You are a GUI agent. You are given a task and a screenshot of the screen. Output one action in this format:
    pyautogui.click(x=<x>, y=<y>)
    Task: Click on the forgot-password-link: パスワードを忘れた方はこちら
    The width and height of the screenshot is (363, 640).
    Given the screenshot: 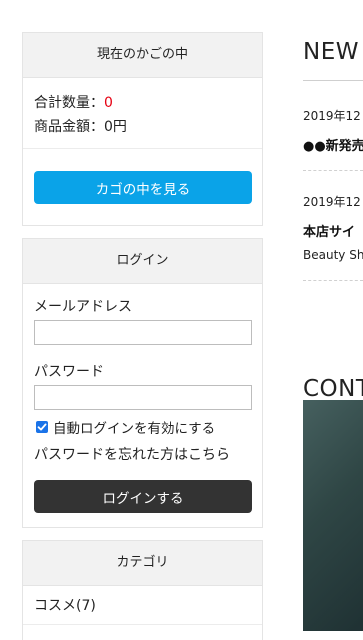 What is the action you would take?
    pyautogui.click(x=132, y=454)
    